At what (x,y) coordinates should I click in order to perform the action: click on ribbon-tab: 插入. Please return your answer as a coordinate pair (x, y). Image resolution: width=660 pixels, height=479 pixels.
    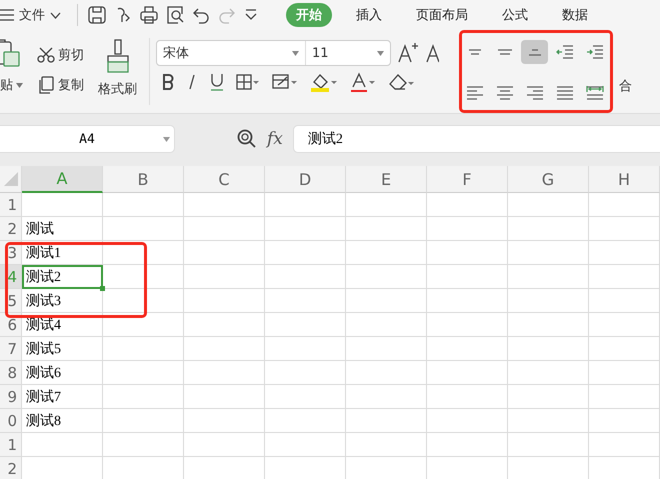
    Looking at the image, I should click on (369, 15).